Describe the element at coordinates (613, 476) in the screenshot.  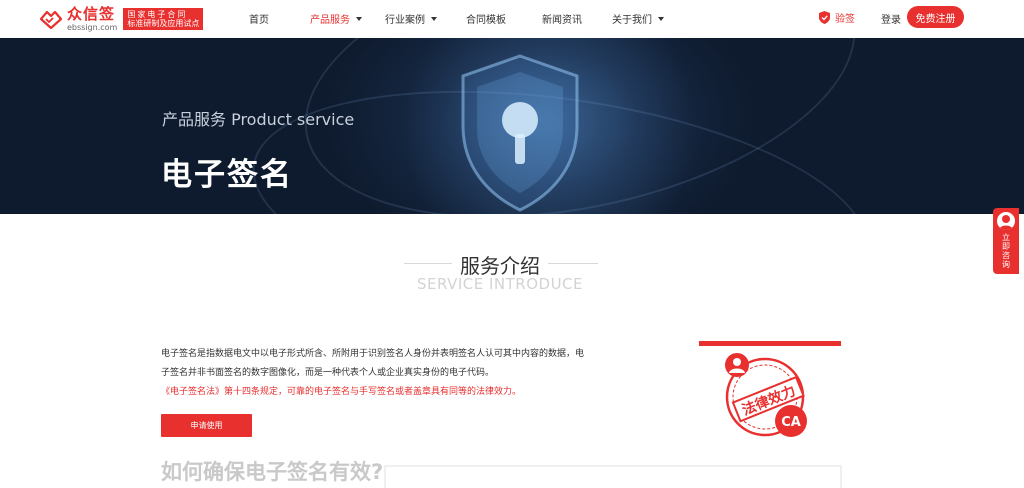
I see `content-panel` at that location.